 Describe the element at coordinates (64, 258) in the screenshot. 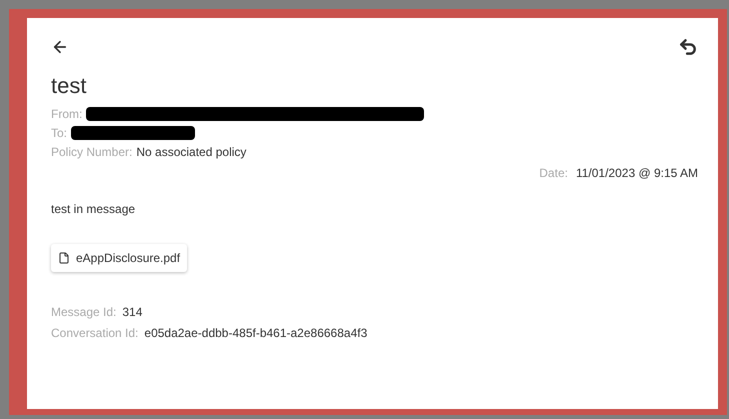

I see `file-icon` at that location.